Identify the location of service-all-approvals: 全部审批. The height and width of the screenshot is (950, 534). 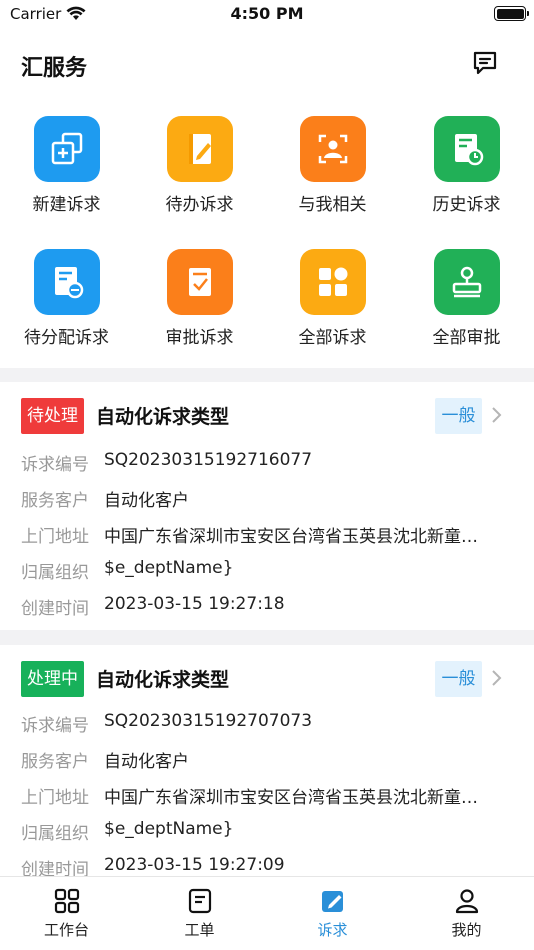
(466, 298).